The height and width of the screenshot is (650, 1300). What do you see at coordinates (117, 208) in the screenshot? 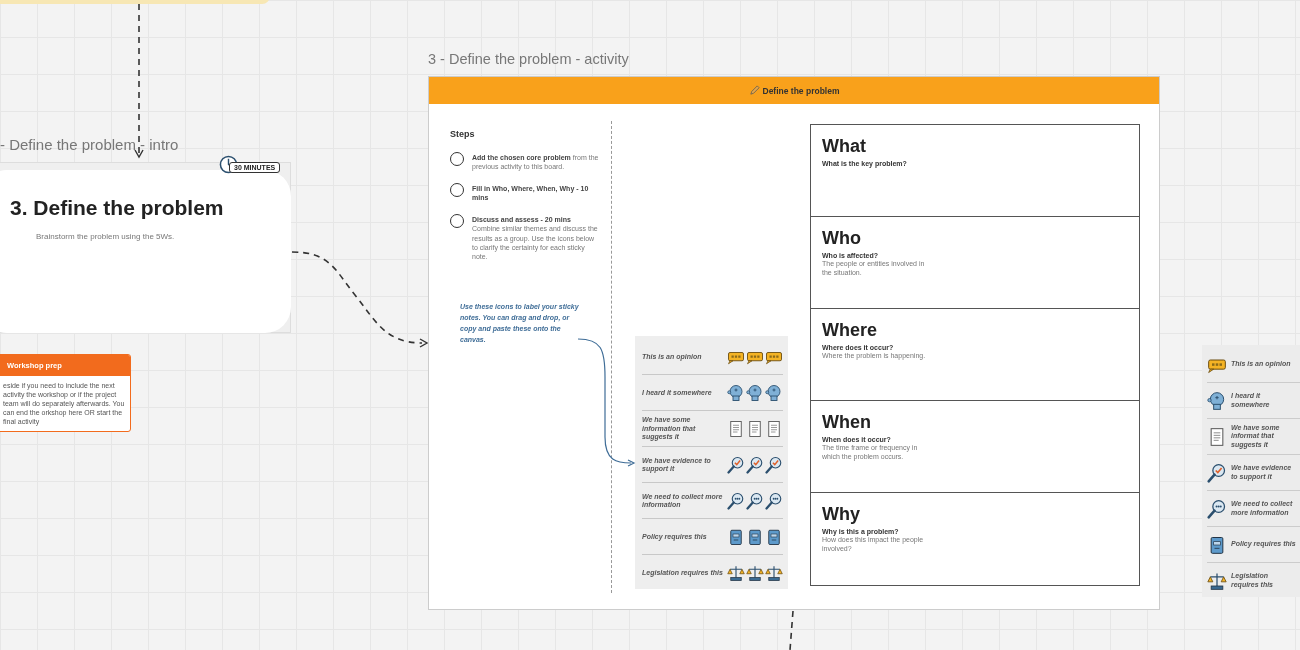
I see `card-heading: 3. Define the problem` at bounding box center [117, 208].